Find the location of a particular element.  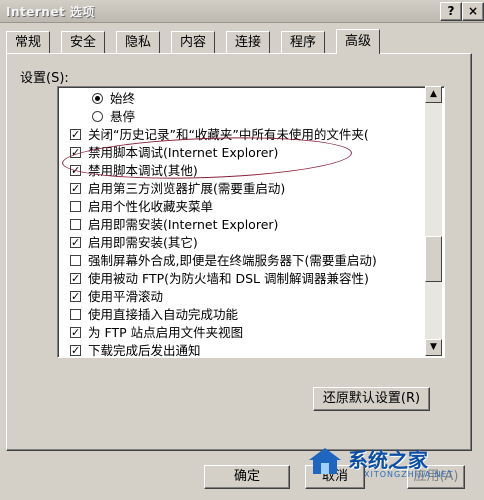

setting-label: 悬停 is located at coordinates (123, 116).